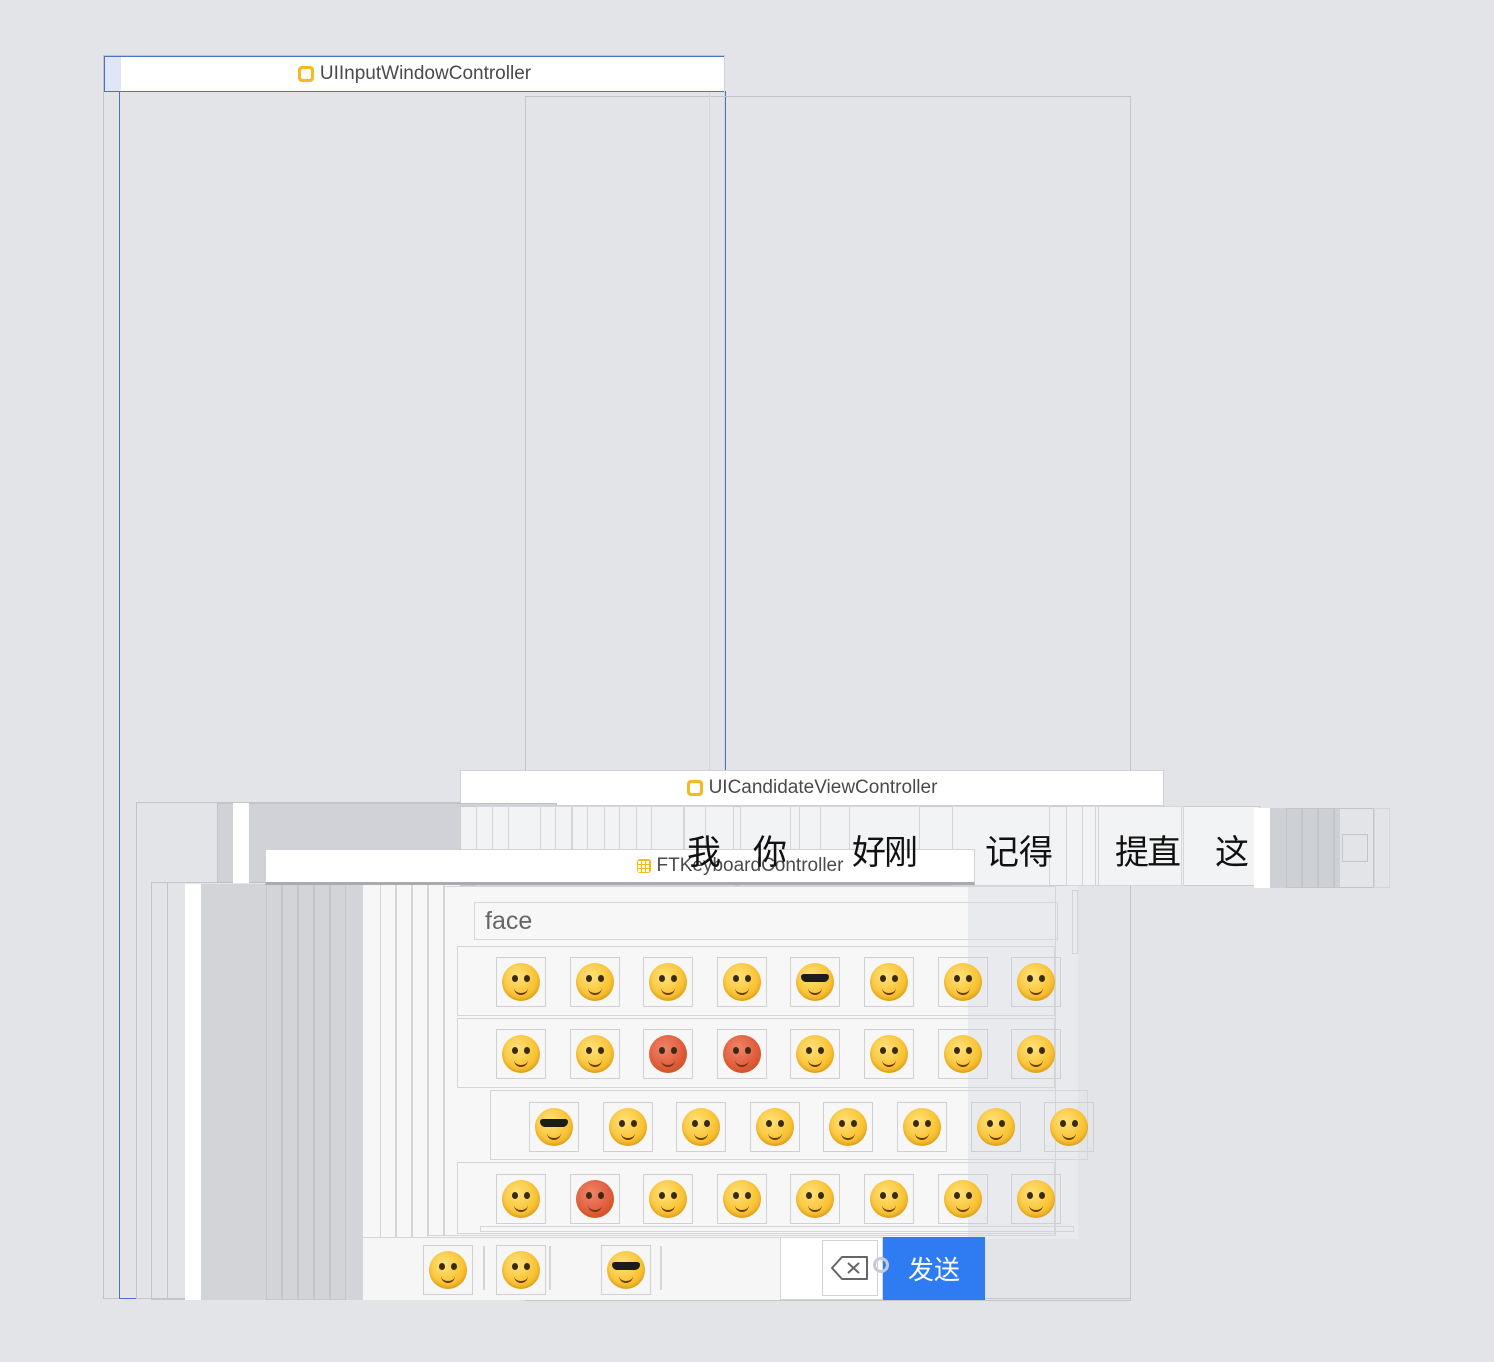 The width and height of the screenshot is (1494, 1362). Describe the element at coordinates (1075, 922) in the screenshot. I see `search-field-outline` at that location.